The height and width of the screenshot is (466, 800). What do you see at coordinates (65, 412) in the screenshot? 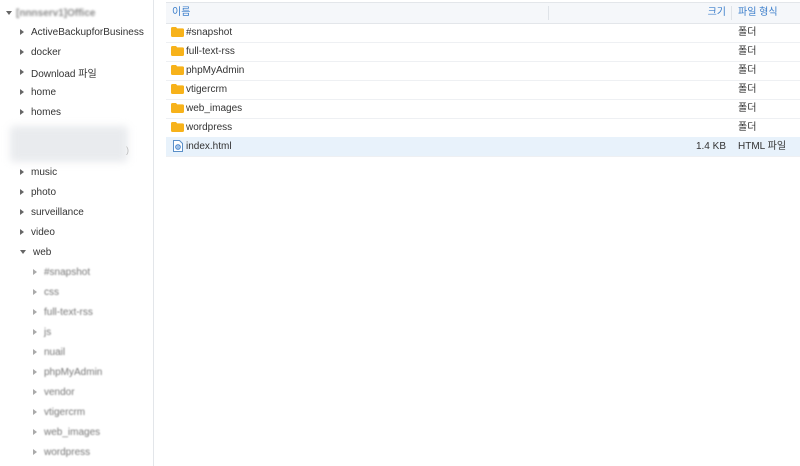
I see `sidebar-subitem-label: vtigercrm` at bounding box center [65, 412].